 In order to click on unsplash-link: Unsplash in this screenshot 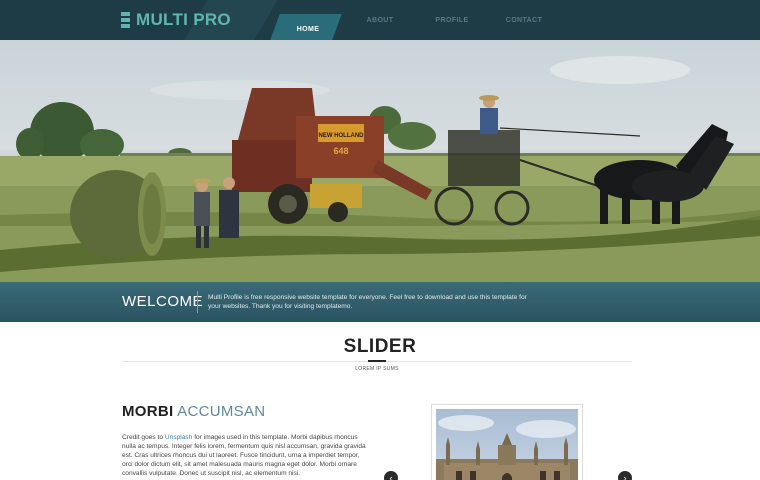, I will do `click(179, 437)`.